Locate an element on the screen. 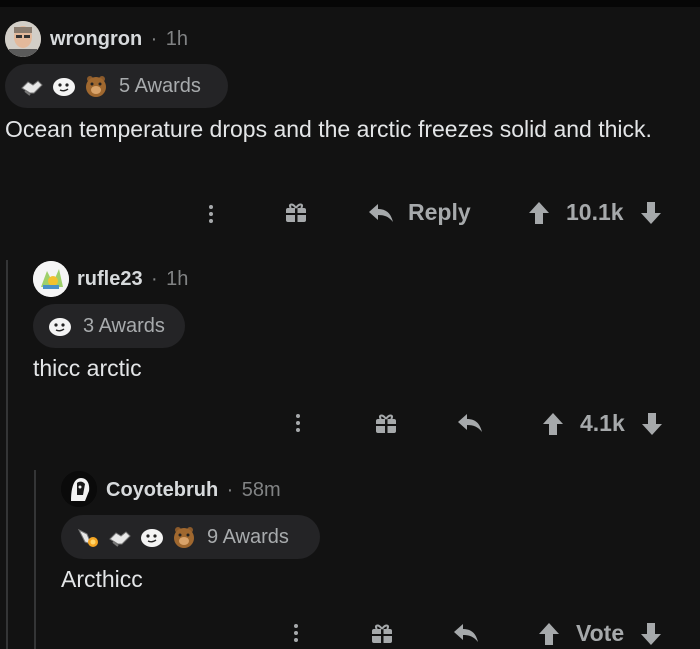  awards-pill: 3 Awards is located at coordinates (109, 326).